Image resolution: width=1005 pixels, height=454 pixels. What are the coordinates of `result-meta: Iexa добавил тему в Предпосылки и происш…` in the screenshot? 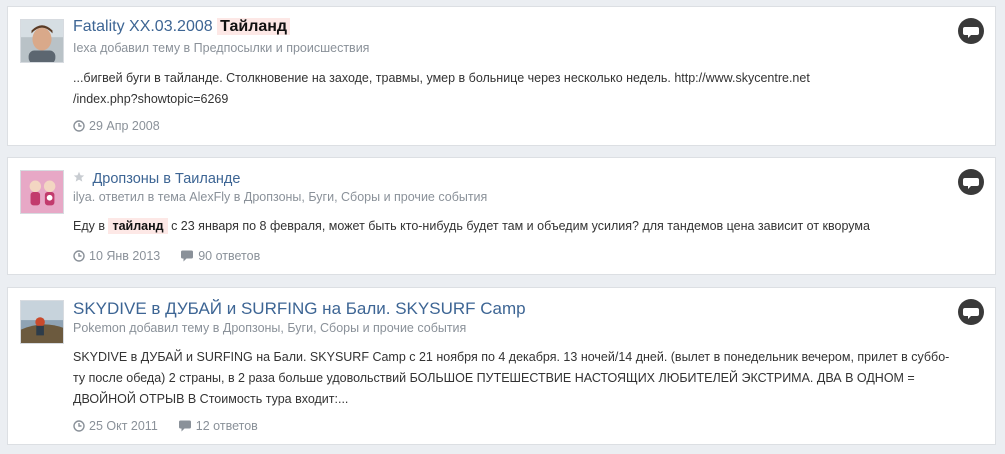 It's located at (221, 48).